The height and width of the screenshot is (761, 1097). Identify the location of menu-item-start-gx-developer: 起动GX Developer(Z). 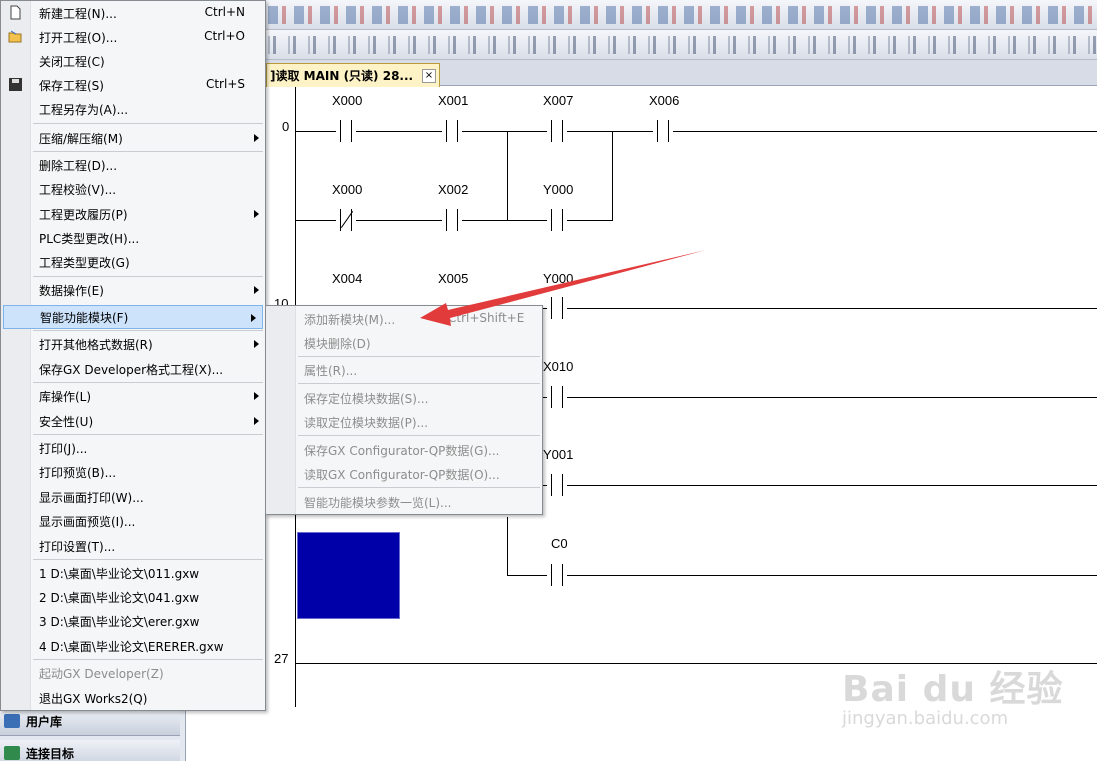
(101, 674).